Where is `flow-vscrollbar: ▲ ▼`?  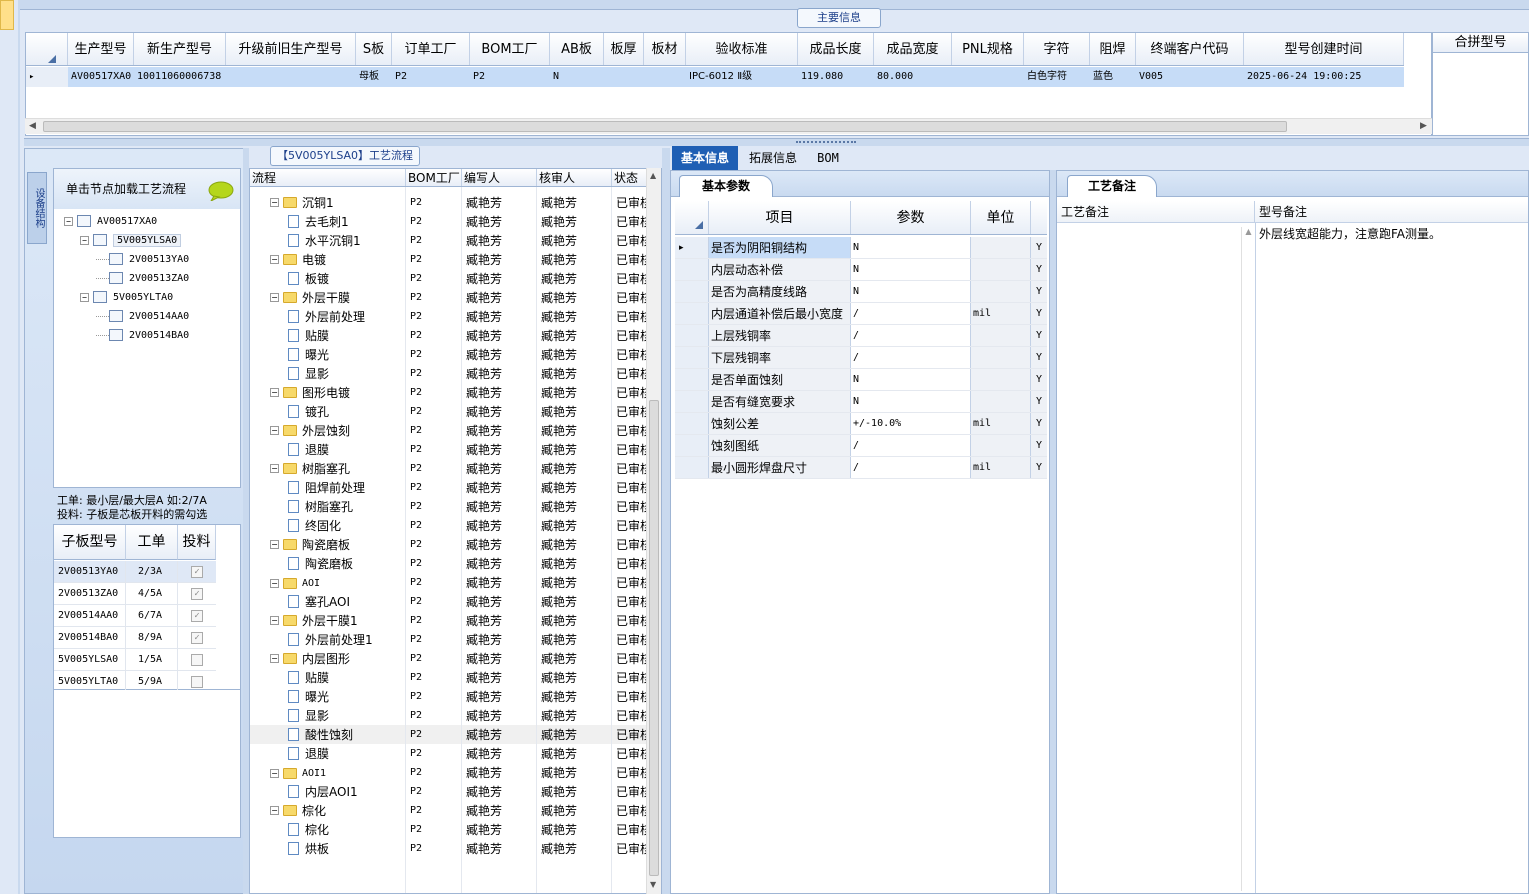 flow-vscrollbar: ▲ ▼ is located at coordinates (653, 531).